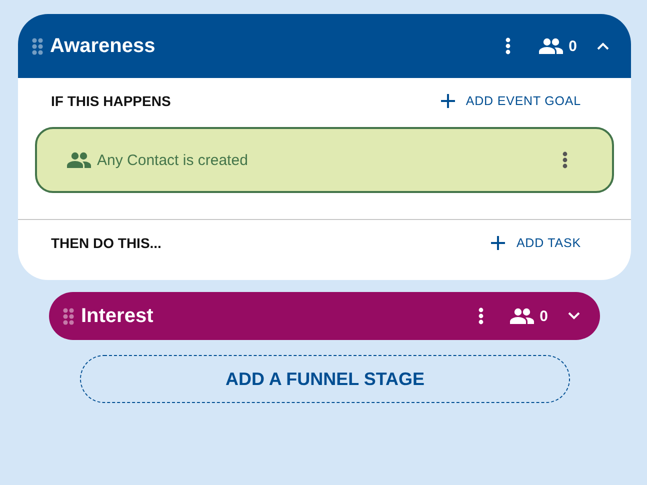 Image resolution: width=647 pixels, height=485 pixels. What do you see at coordinates (603, 46) in the screenshot?
I see `collapse-icon` at bounding box center [603, 46].